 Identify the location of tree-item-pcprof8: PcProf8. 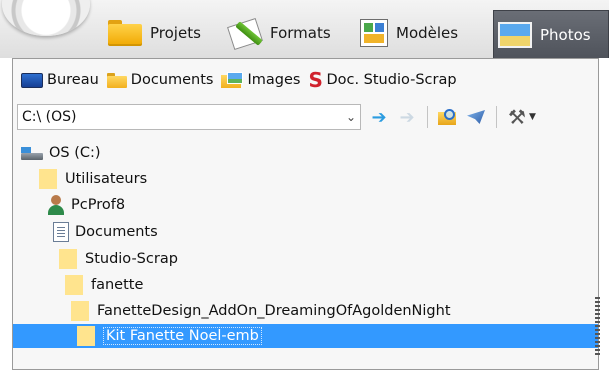
(86, 205).